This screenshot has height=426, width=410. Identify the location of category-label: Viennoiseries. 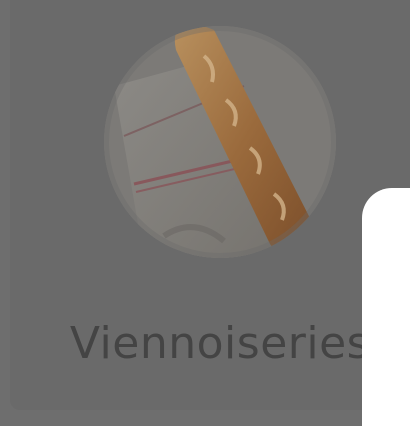
(210, 343).